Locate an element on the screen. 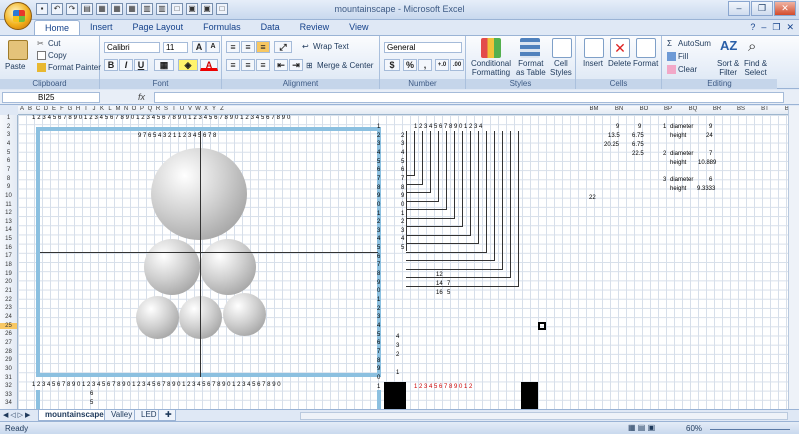 Image resolution: width=799 pixels, height=434 pixels. column-header-q: Q is located at coordinates (150, 109).